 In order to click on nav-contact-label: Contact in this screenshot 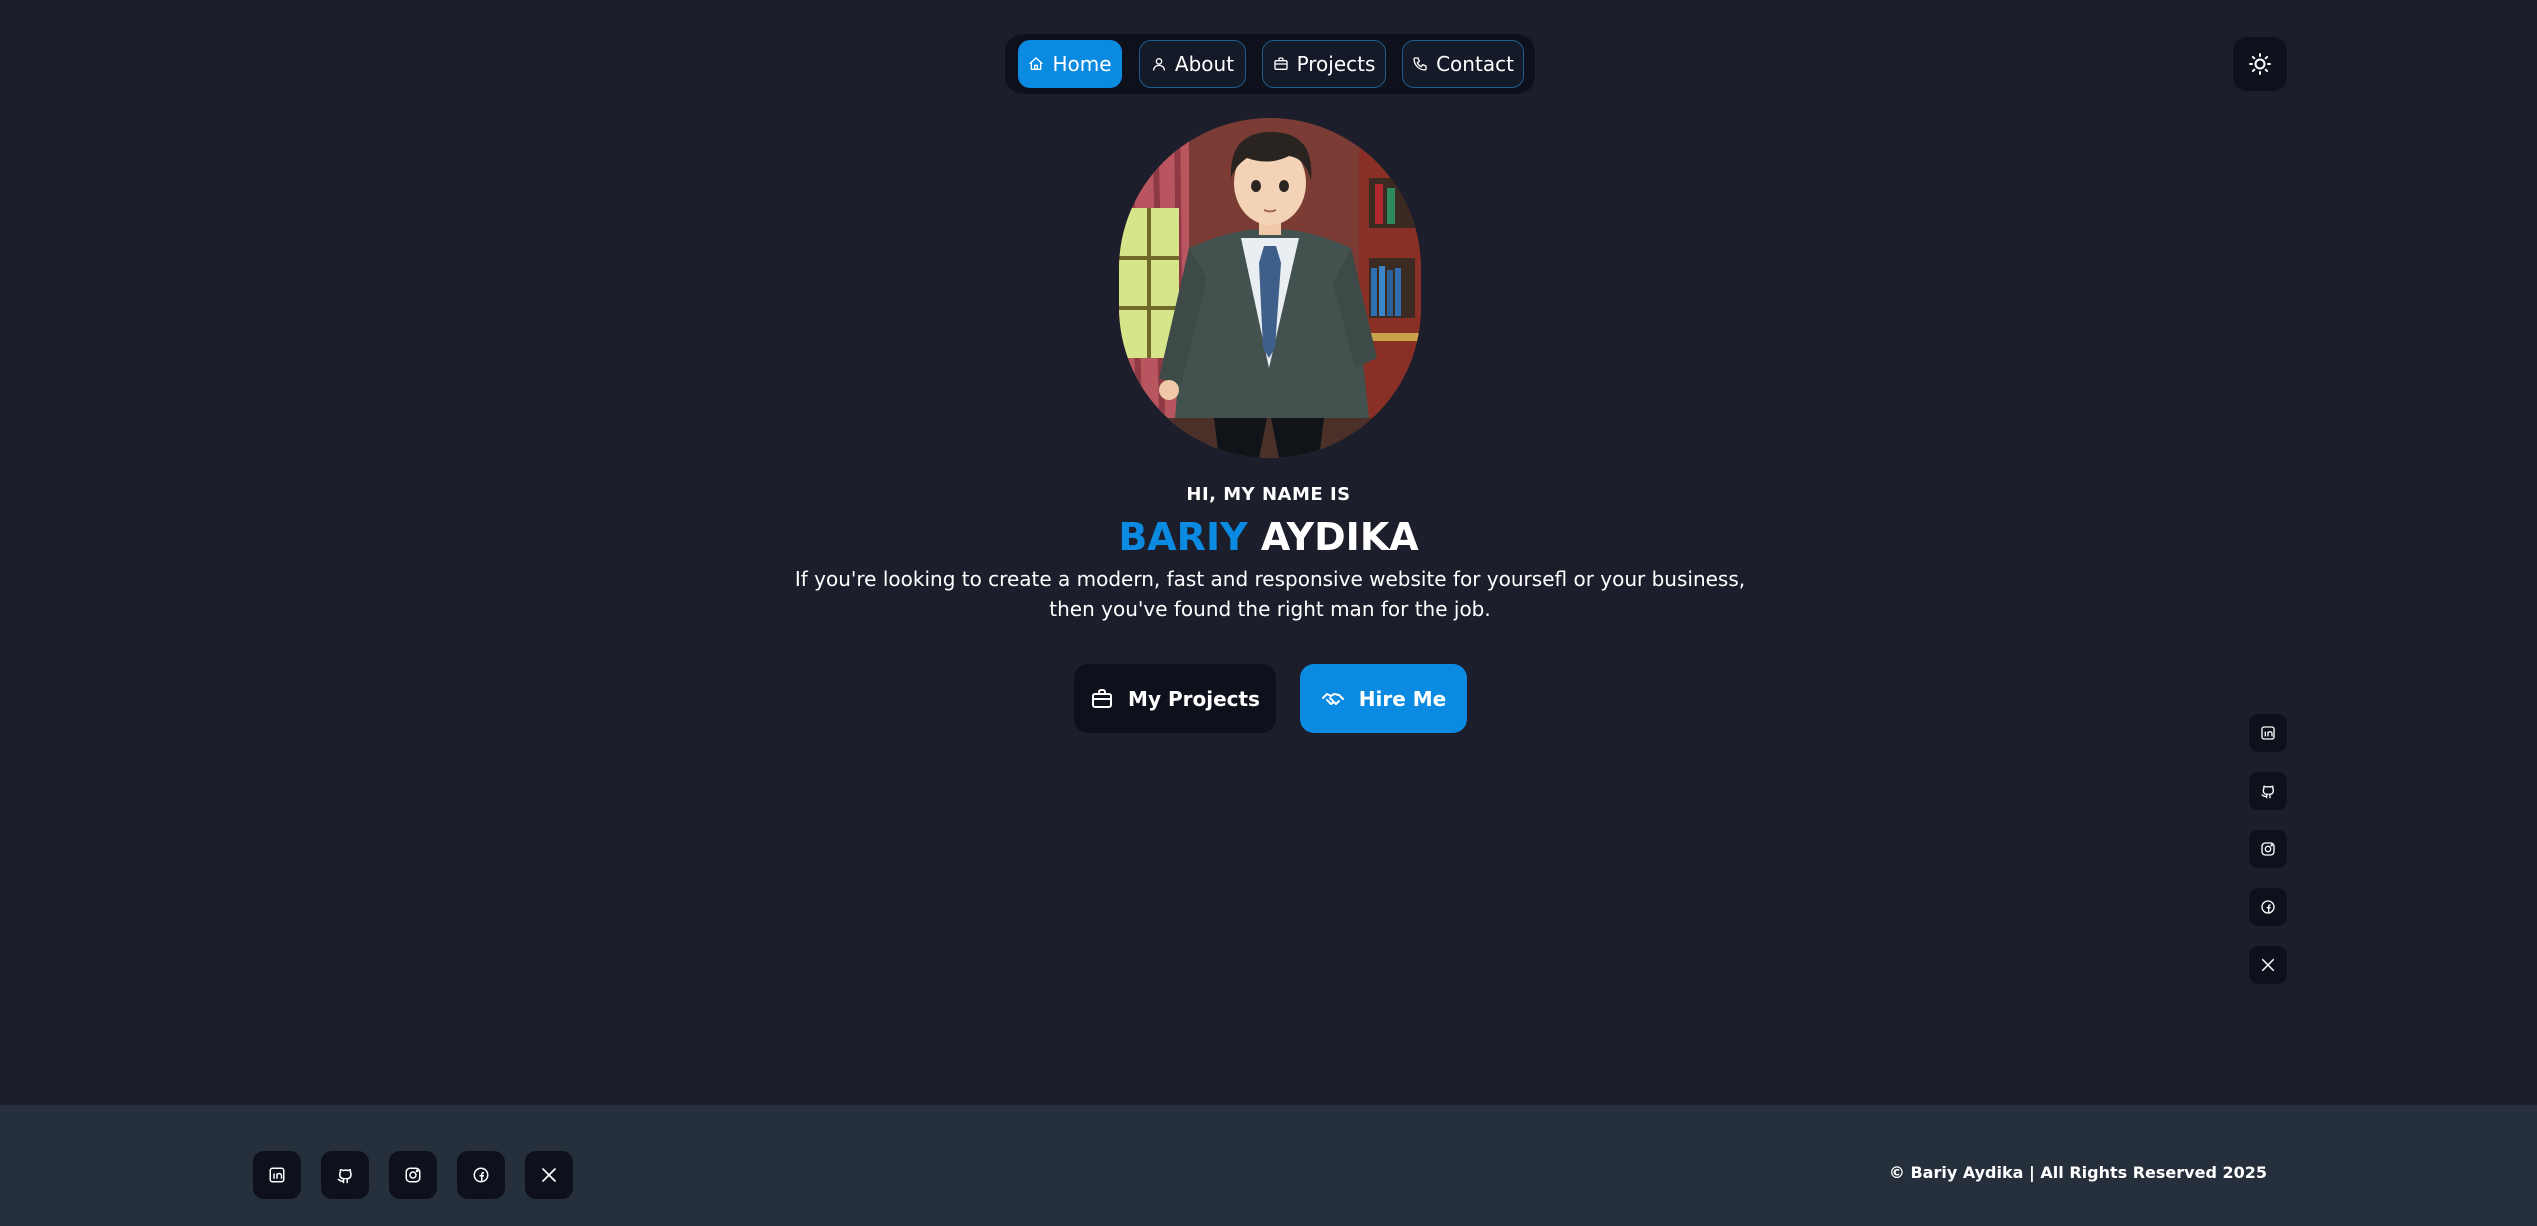, I will do `click(1475, 64)`.